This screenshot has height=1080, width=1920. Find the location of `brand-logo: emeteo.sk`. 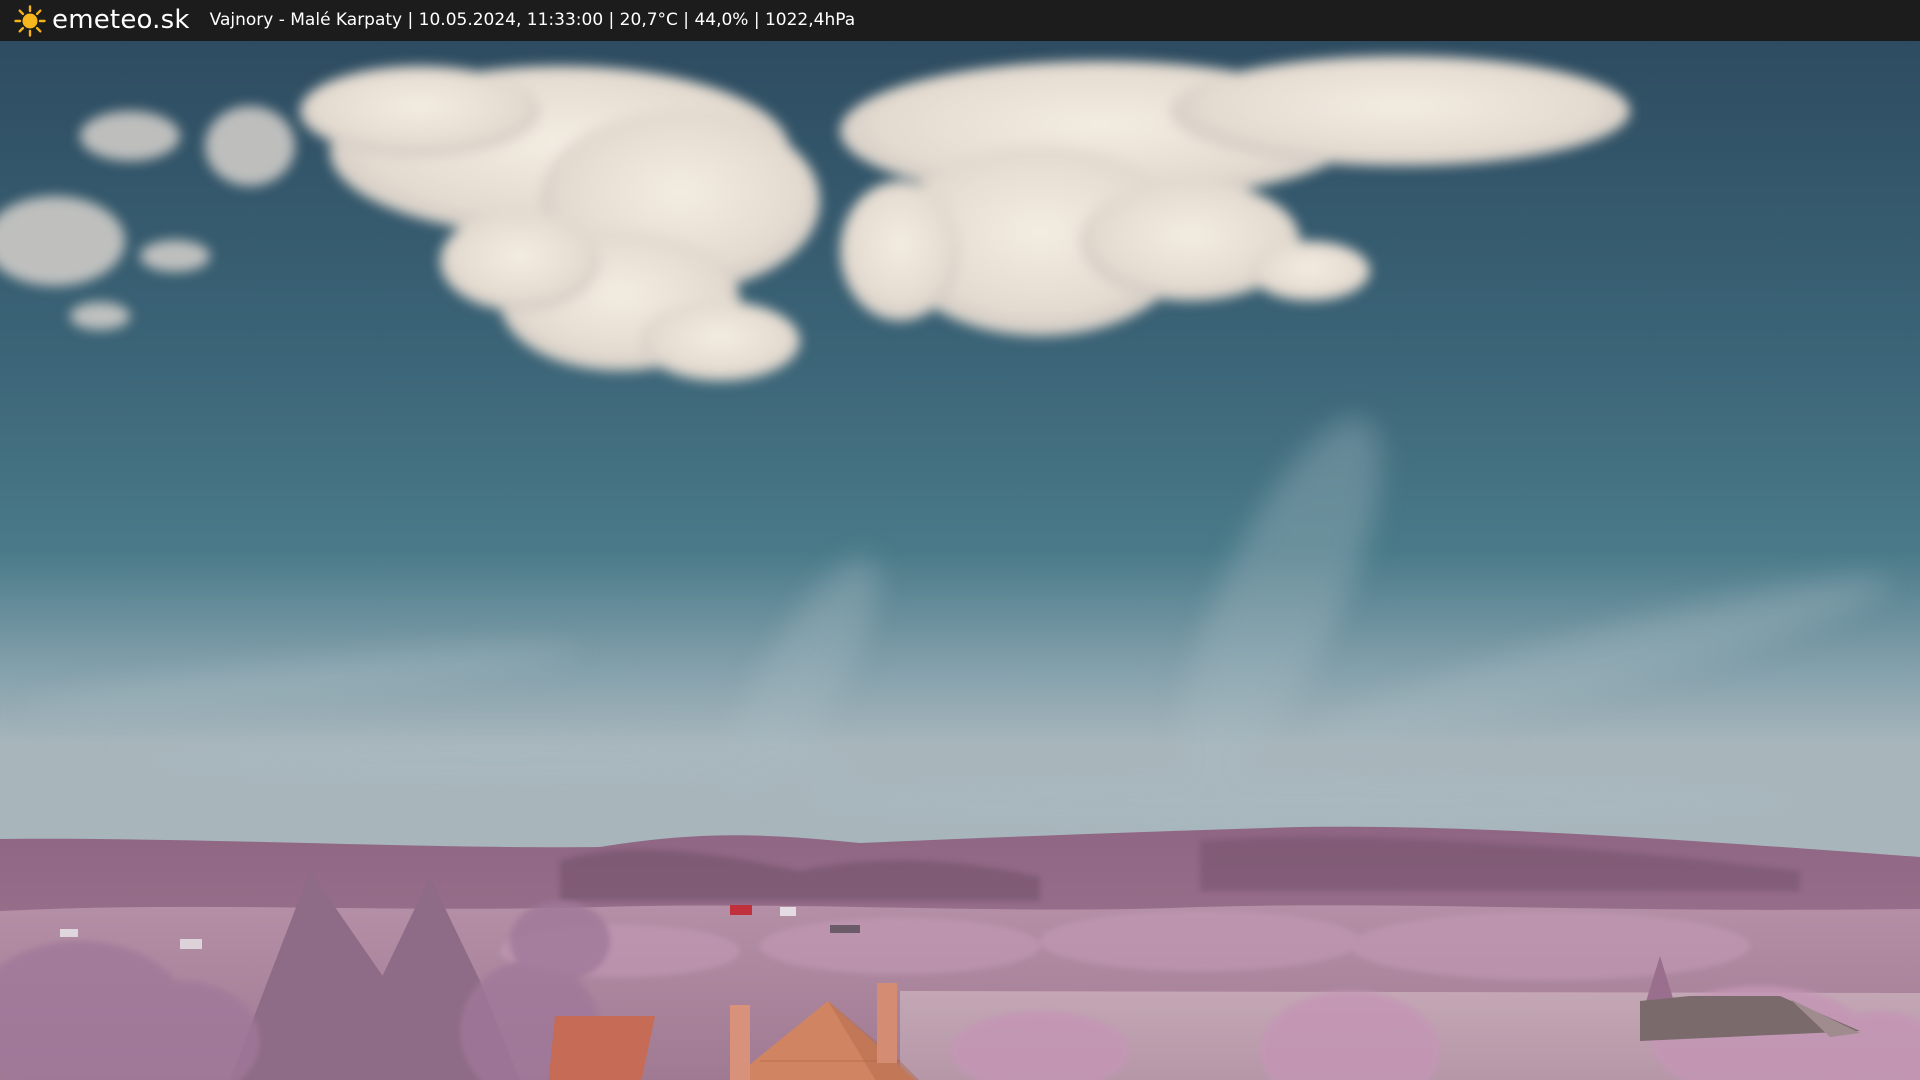

brand-logo: emeteo.sk is located at coordinates (102, 20).